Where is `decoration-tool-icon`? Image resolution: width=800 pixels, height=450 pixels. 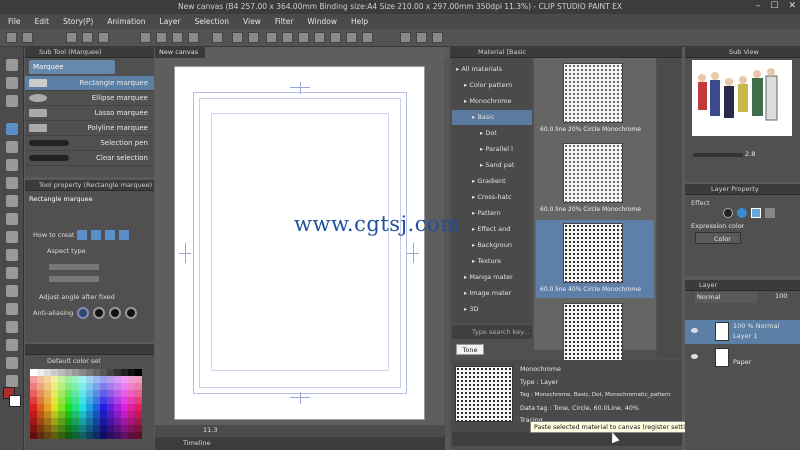
decoration-tool-icon is located at coordinates (12, 255).